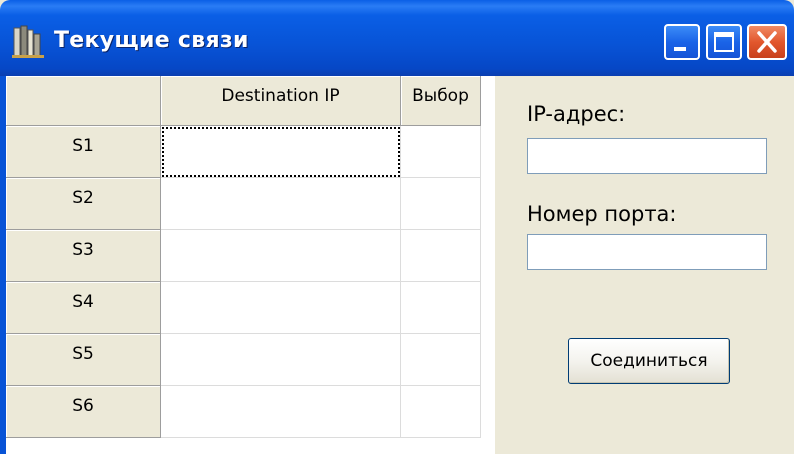  What do you see at coordinates (441, 308) in the screenshot?
I see `cell-s4-choice` at bounding box center [441, 308].